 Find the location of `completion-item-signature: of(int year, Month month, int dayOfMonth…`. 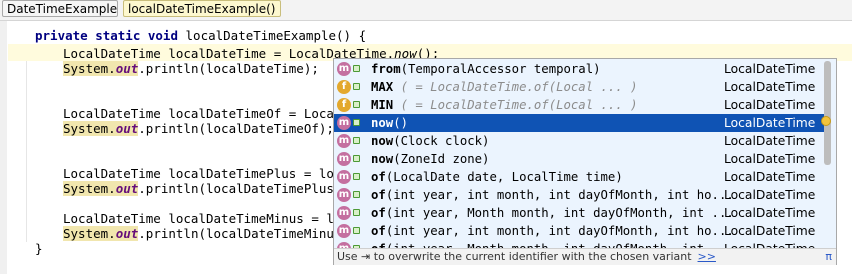

completion-item-signature: of(int year, Month month, int dayOfMonth… is located at coordinates (552, 213).